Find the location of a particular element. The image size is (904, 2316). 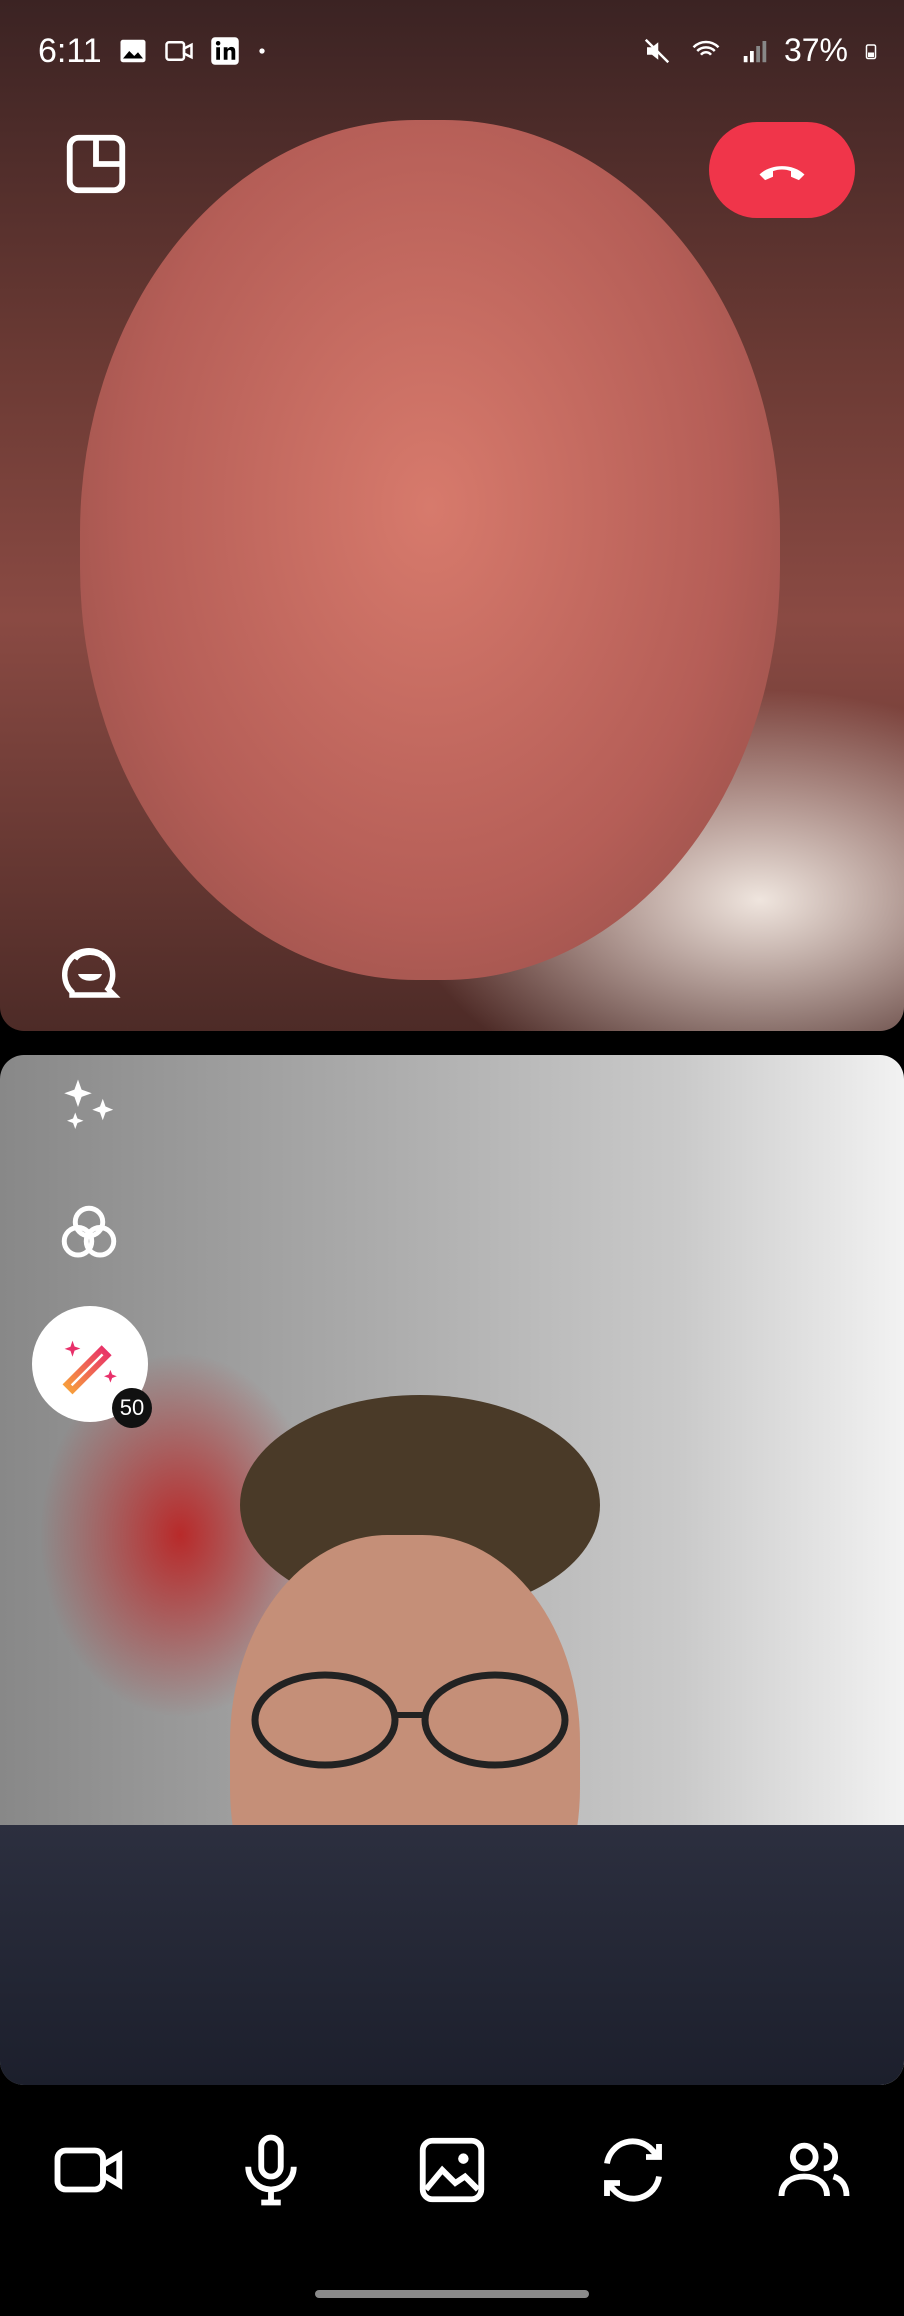

effects-count-badge: 50 is located at coordinates (132, 1408).